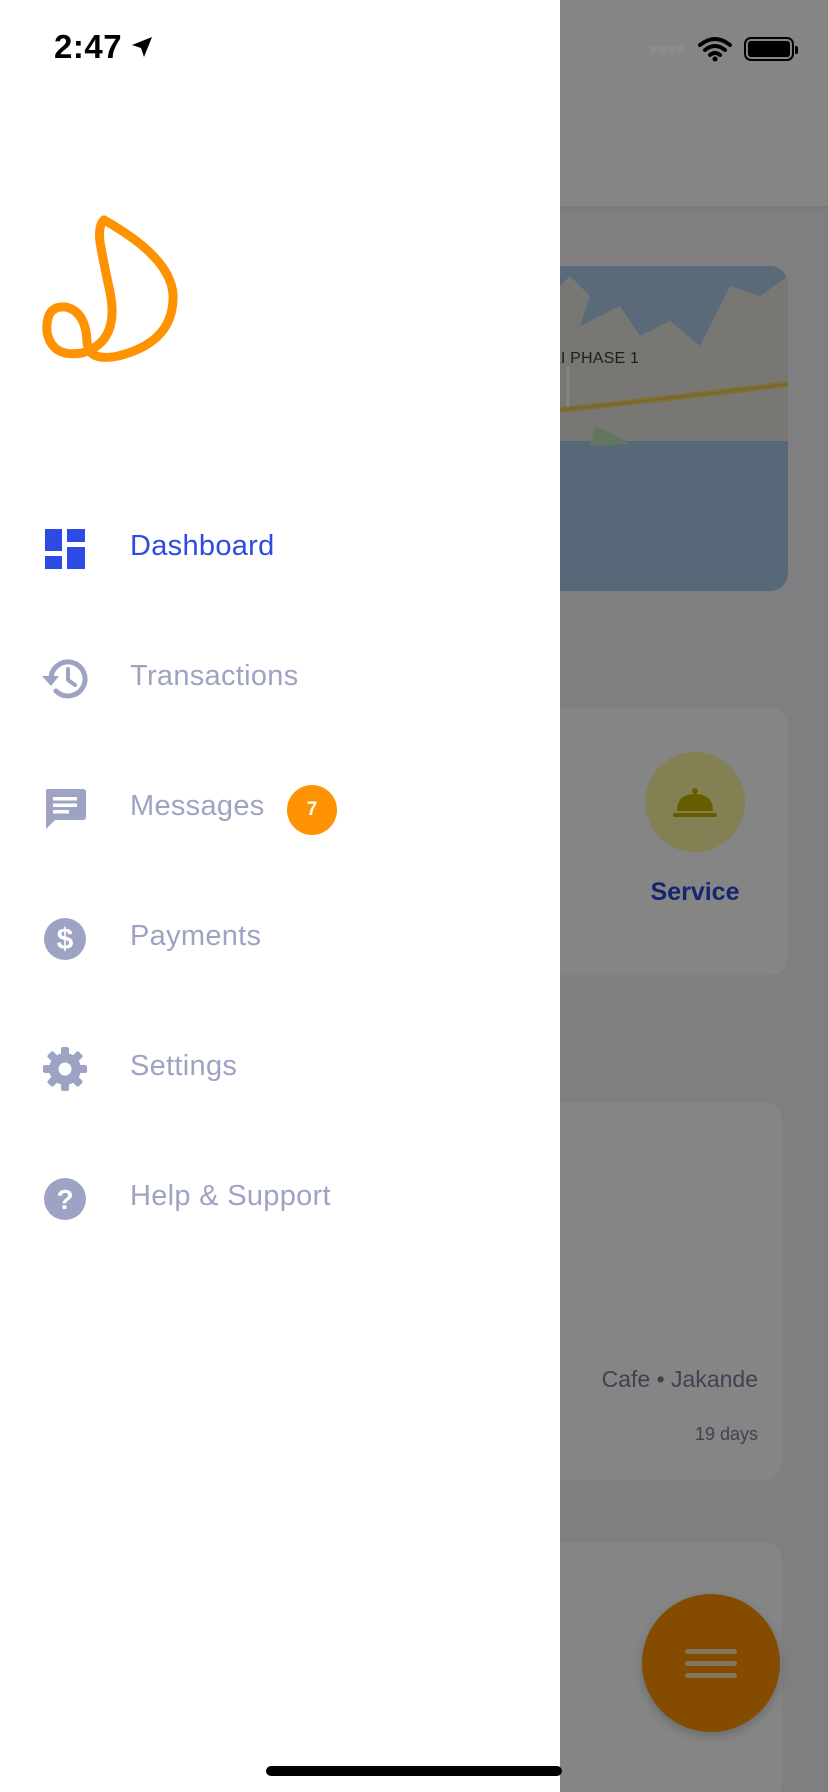 Image resolution: width=828 pixels, height=1792 pixels. I want to click on dollar-icon: $, so click(65, 939).